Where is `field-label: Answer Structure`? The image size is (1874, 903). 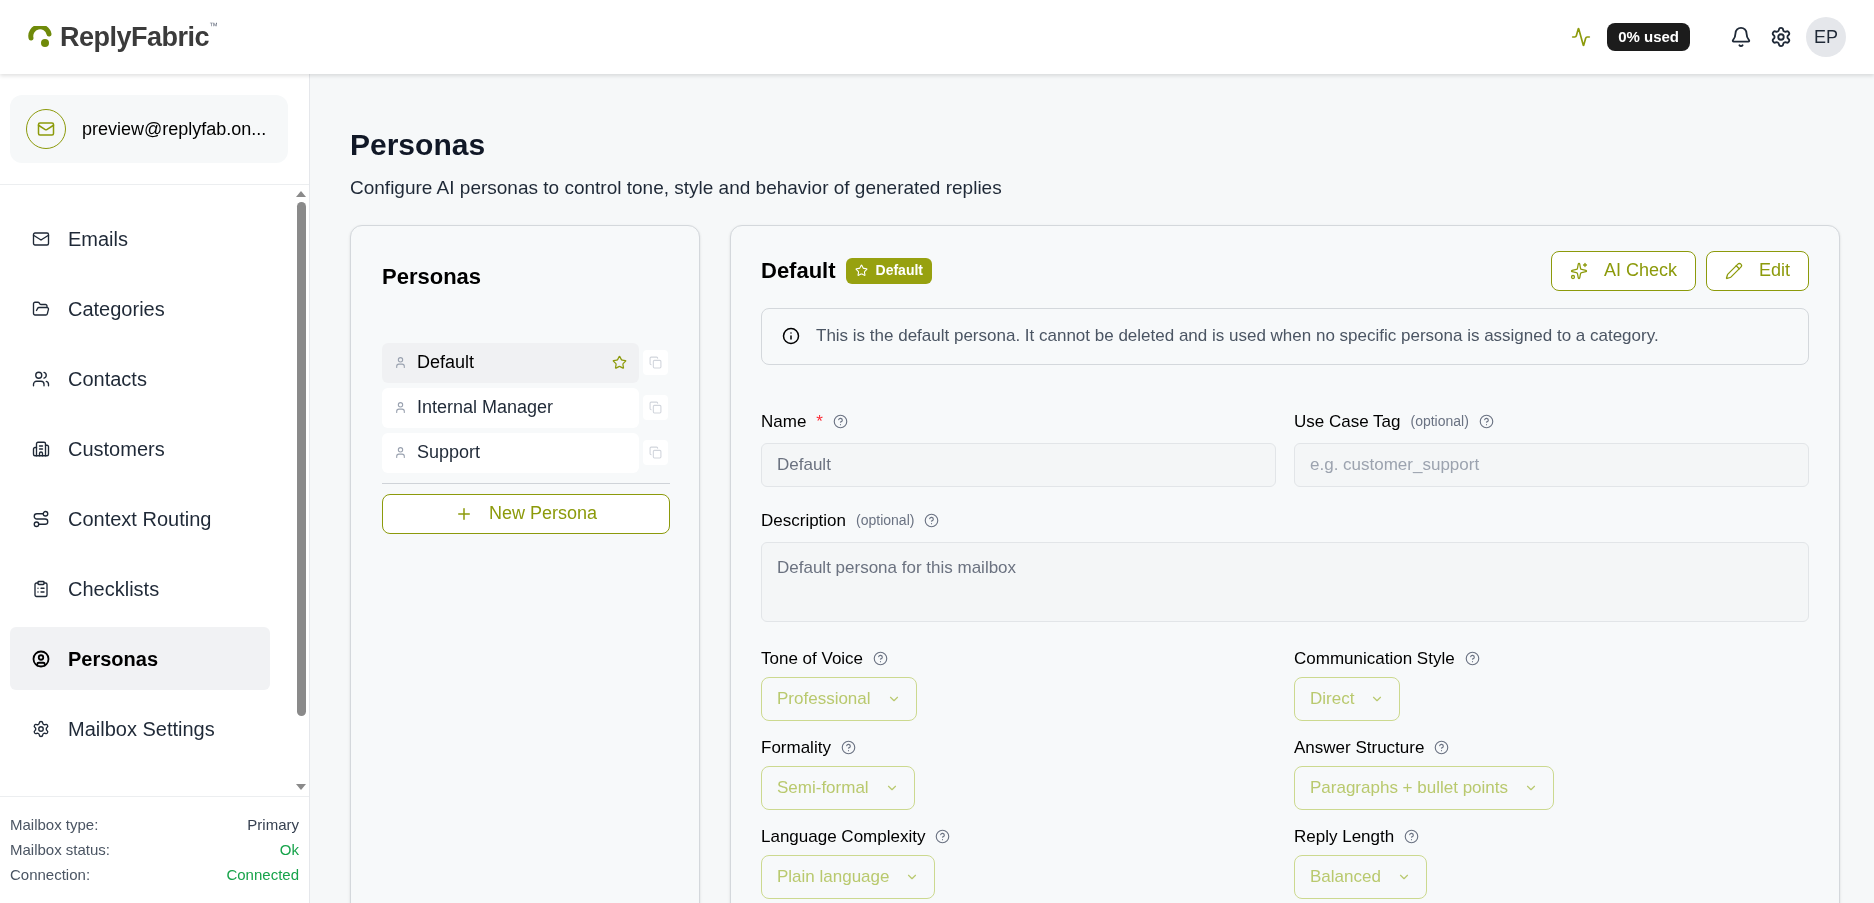
field-label: Answer Structure is located at coordinates (1359, 747).